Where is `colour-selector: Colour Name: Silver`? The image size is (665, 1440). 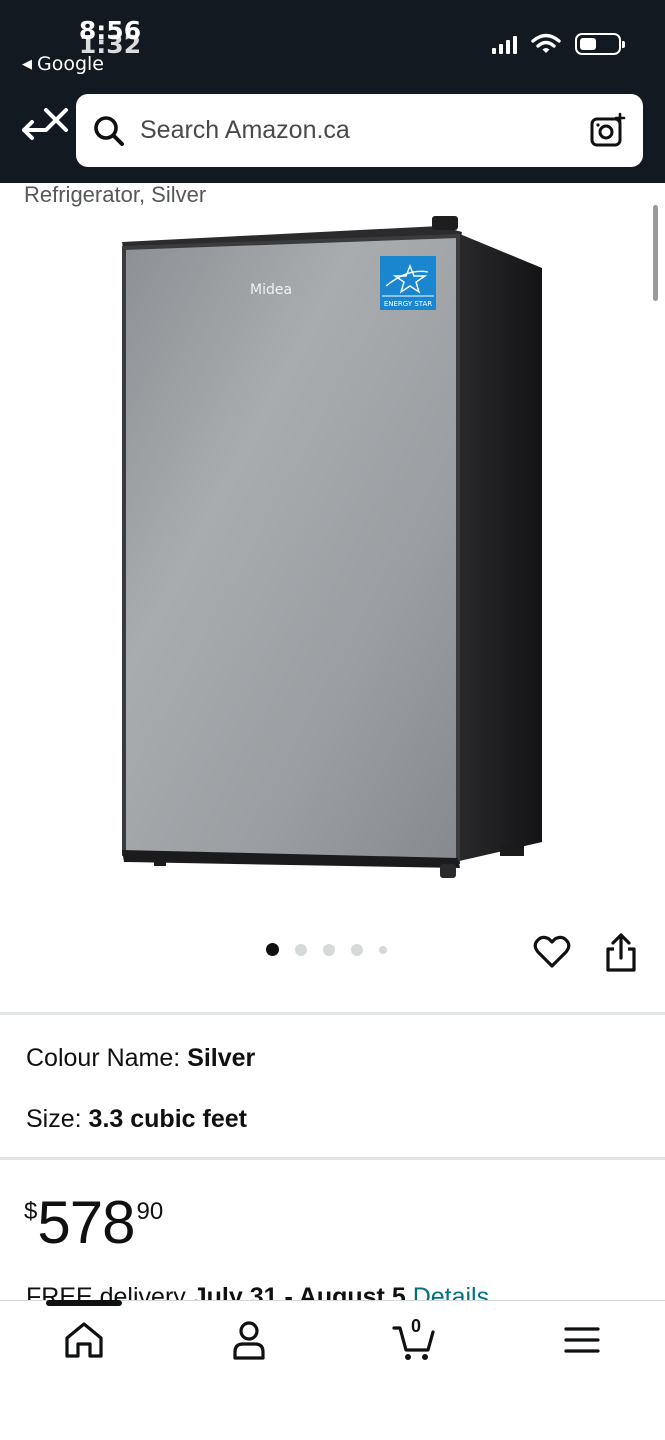
colour-selector: Colour Name: Silver is located at coordinates (140, 1058).